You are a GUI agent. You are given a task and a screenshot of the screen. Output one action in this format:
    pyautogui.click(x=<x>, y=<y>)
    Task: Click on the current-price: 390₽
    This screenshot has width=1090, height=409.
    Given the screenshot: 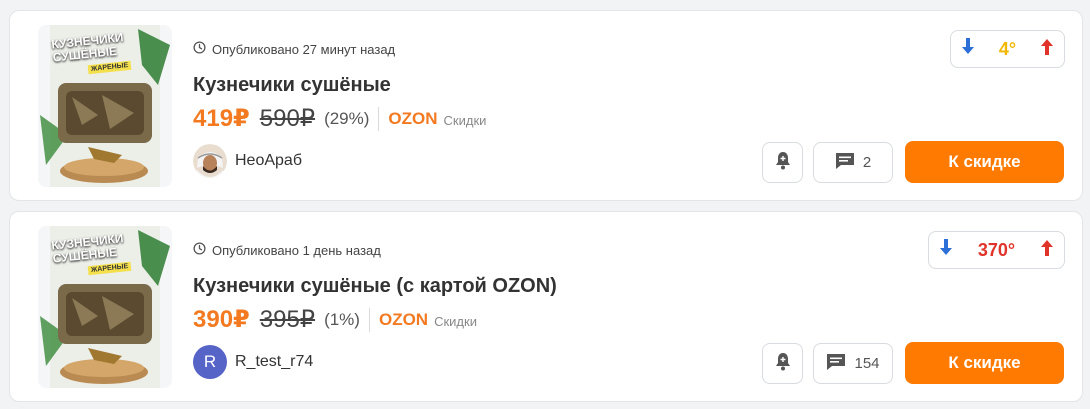 What is the action you would take?
    pyautogui.click(x=221, y=319)
    